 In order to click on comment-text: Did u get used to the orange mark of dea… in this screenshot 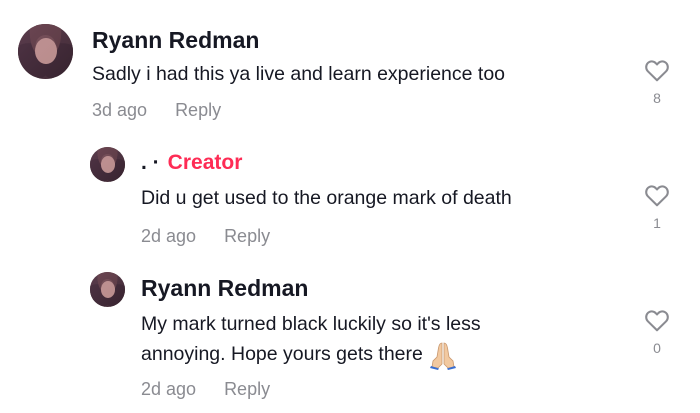, I will do `click(326, 198)`.